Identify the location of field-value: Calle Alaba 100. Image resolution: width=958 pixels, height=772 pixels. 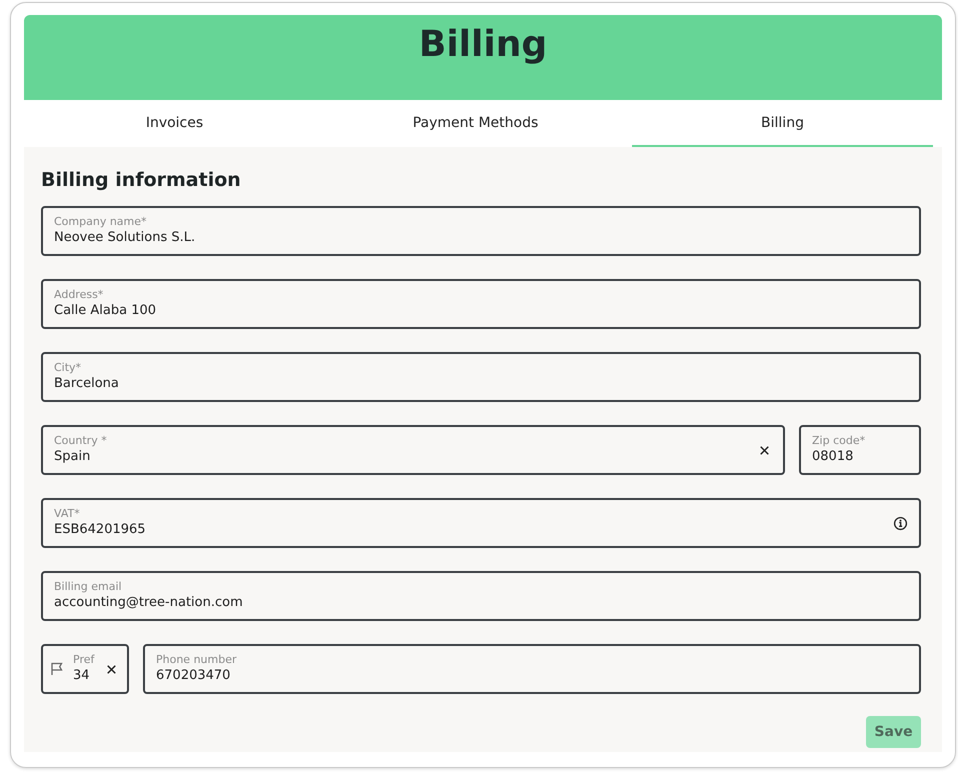
(105, 311).